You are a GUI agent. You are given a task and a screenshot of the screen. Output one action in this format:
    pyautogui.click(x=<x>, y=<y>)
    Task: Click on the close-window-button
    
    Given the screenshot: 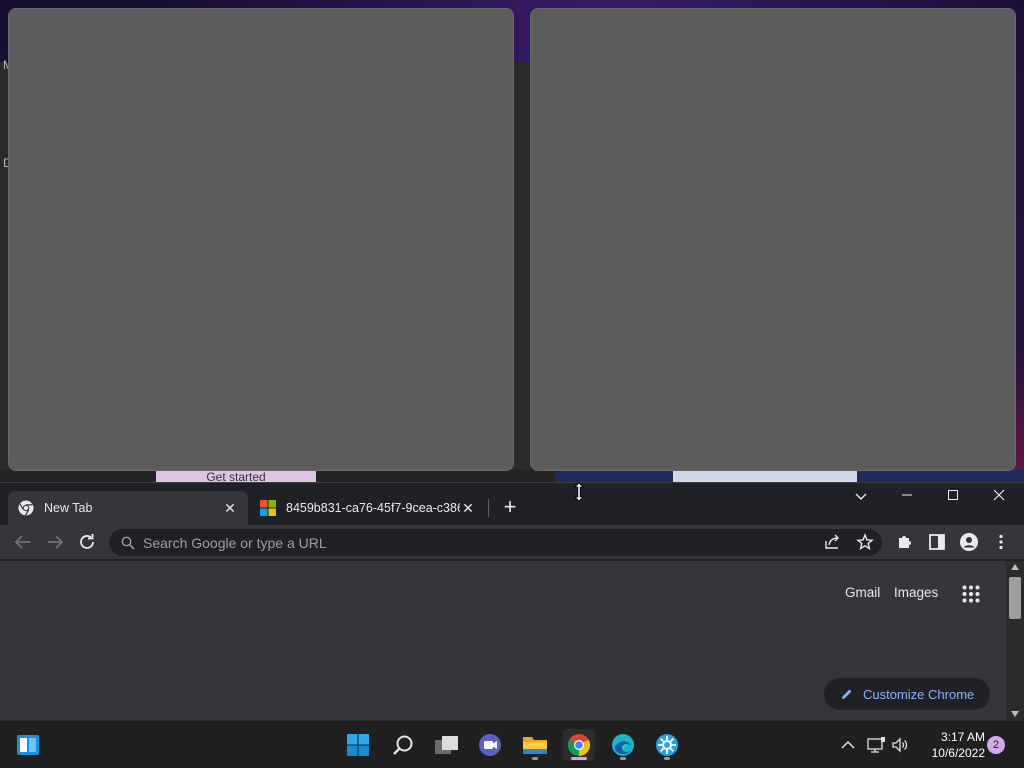 What is the action you would take?
    pyautogui.click(x=999, y=496)
    